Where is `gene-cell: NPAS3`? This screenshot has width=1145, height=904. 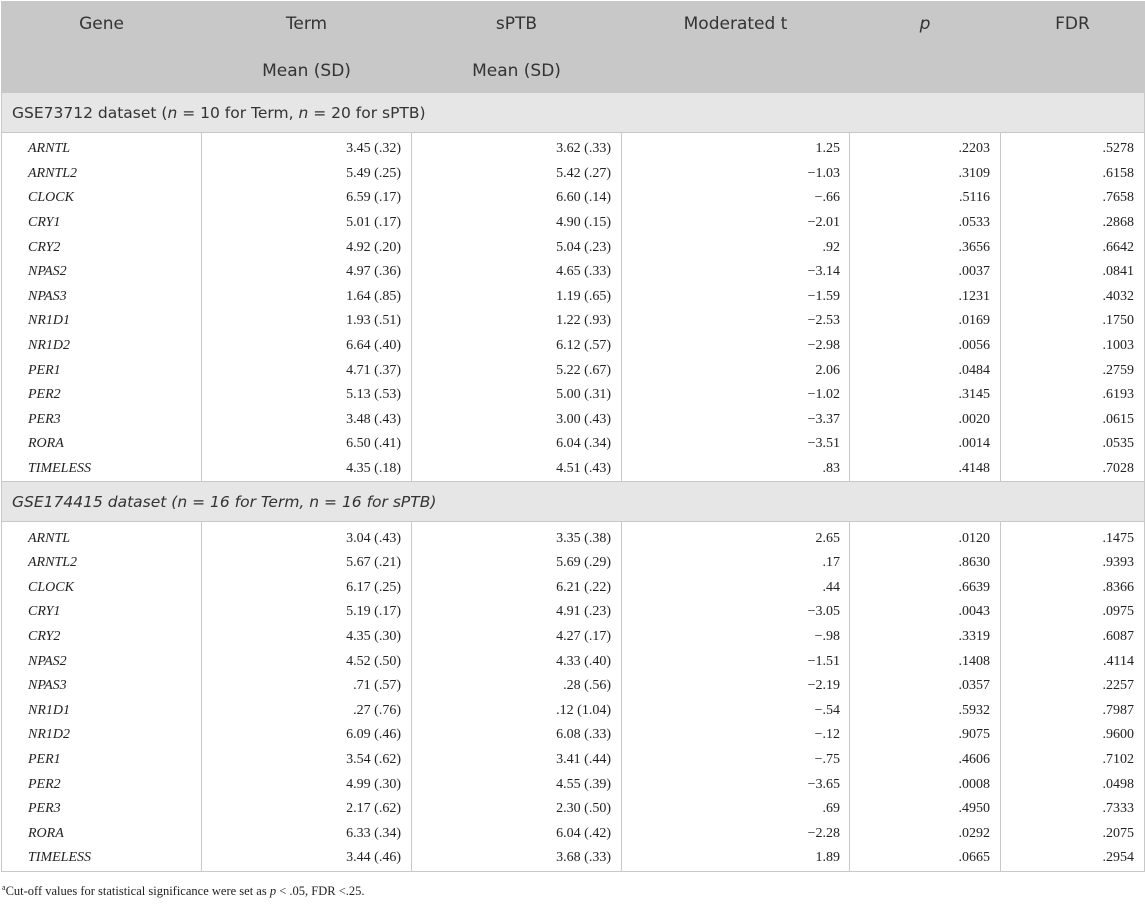
gene-cell: NPAS3 is located at coordinates (101, 297).